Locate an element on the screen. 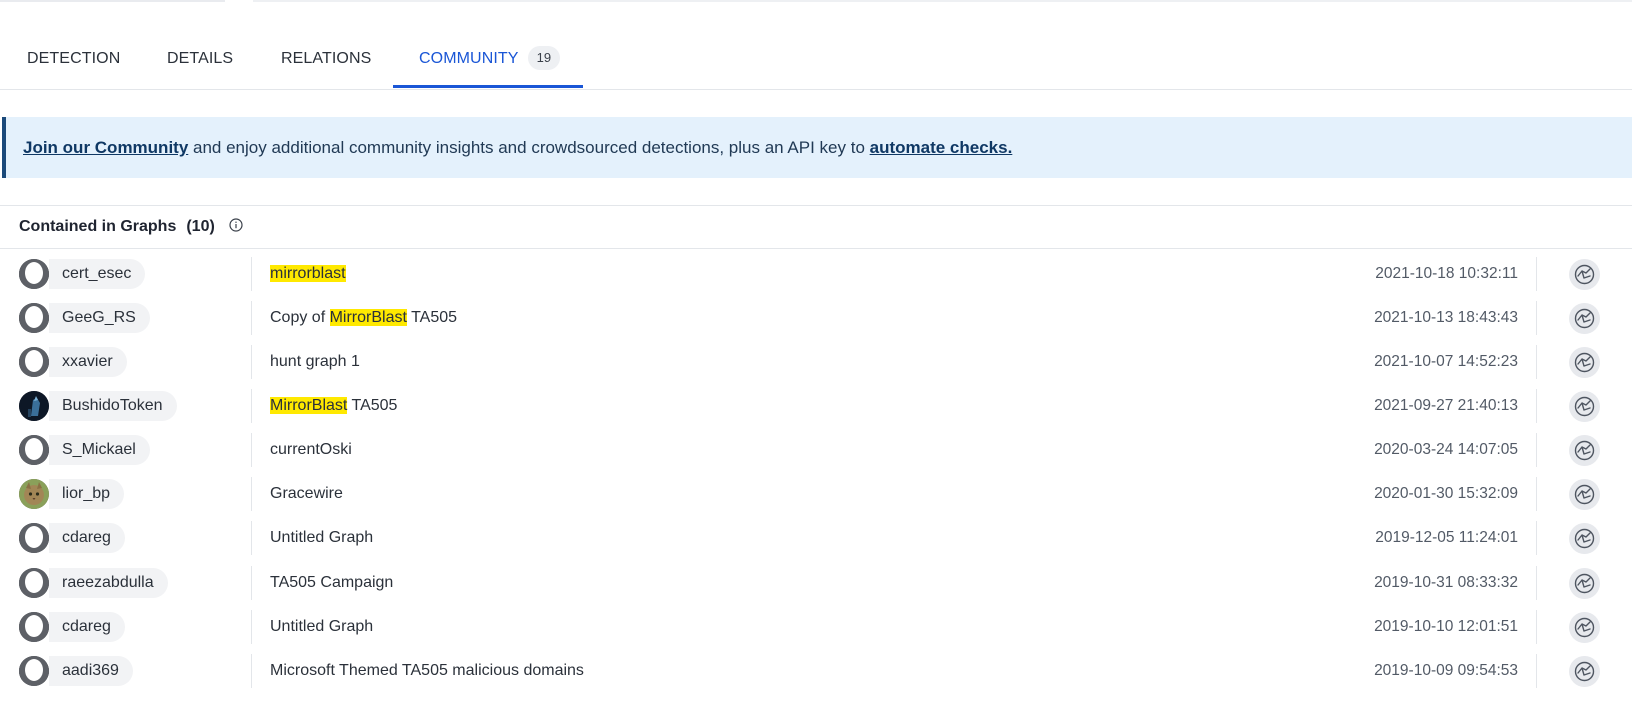  username-link: GeeG_RS is located at coordinates (99, 318).